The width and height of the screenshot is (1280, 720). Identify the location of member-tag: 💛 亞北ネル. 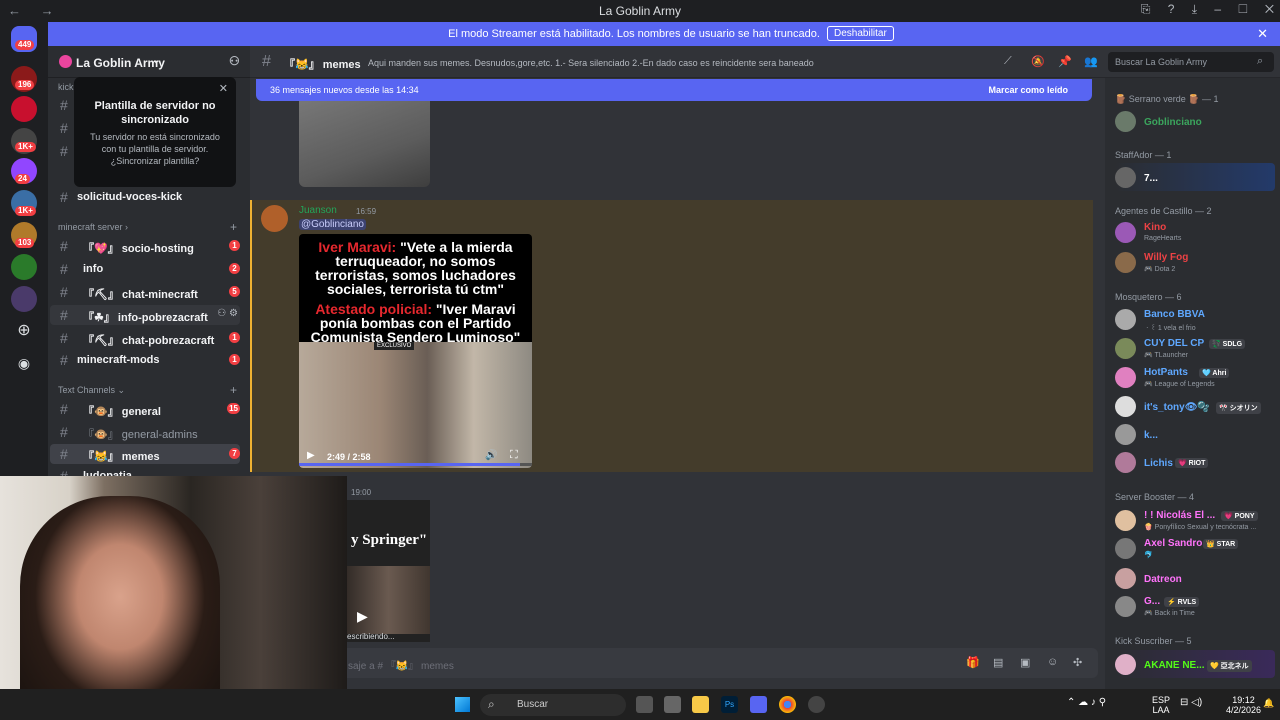
(1229, 666).